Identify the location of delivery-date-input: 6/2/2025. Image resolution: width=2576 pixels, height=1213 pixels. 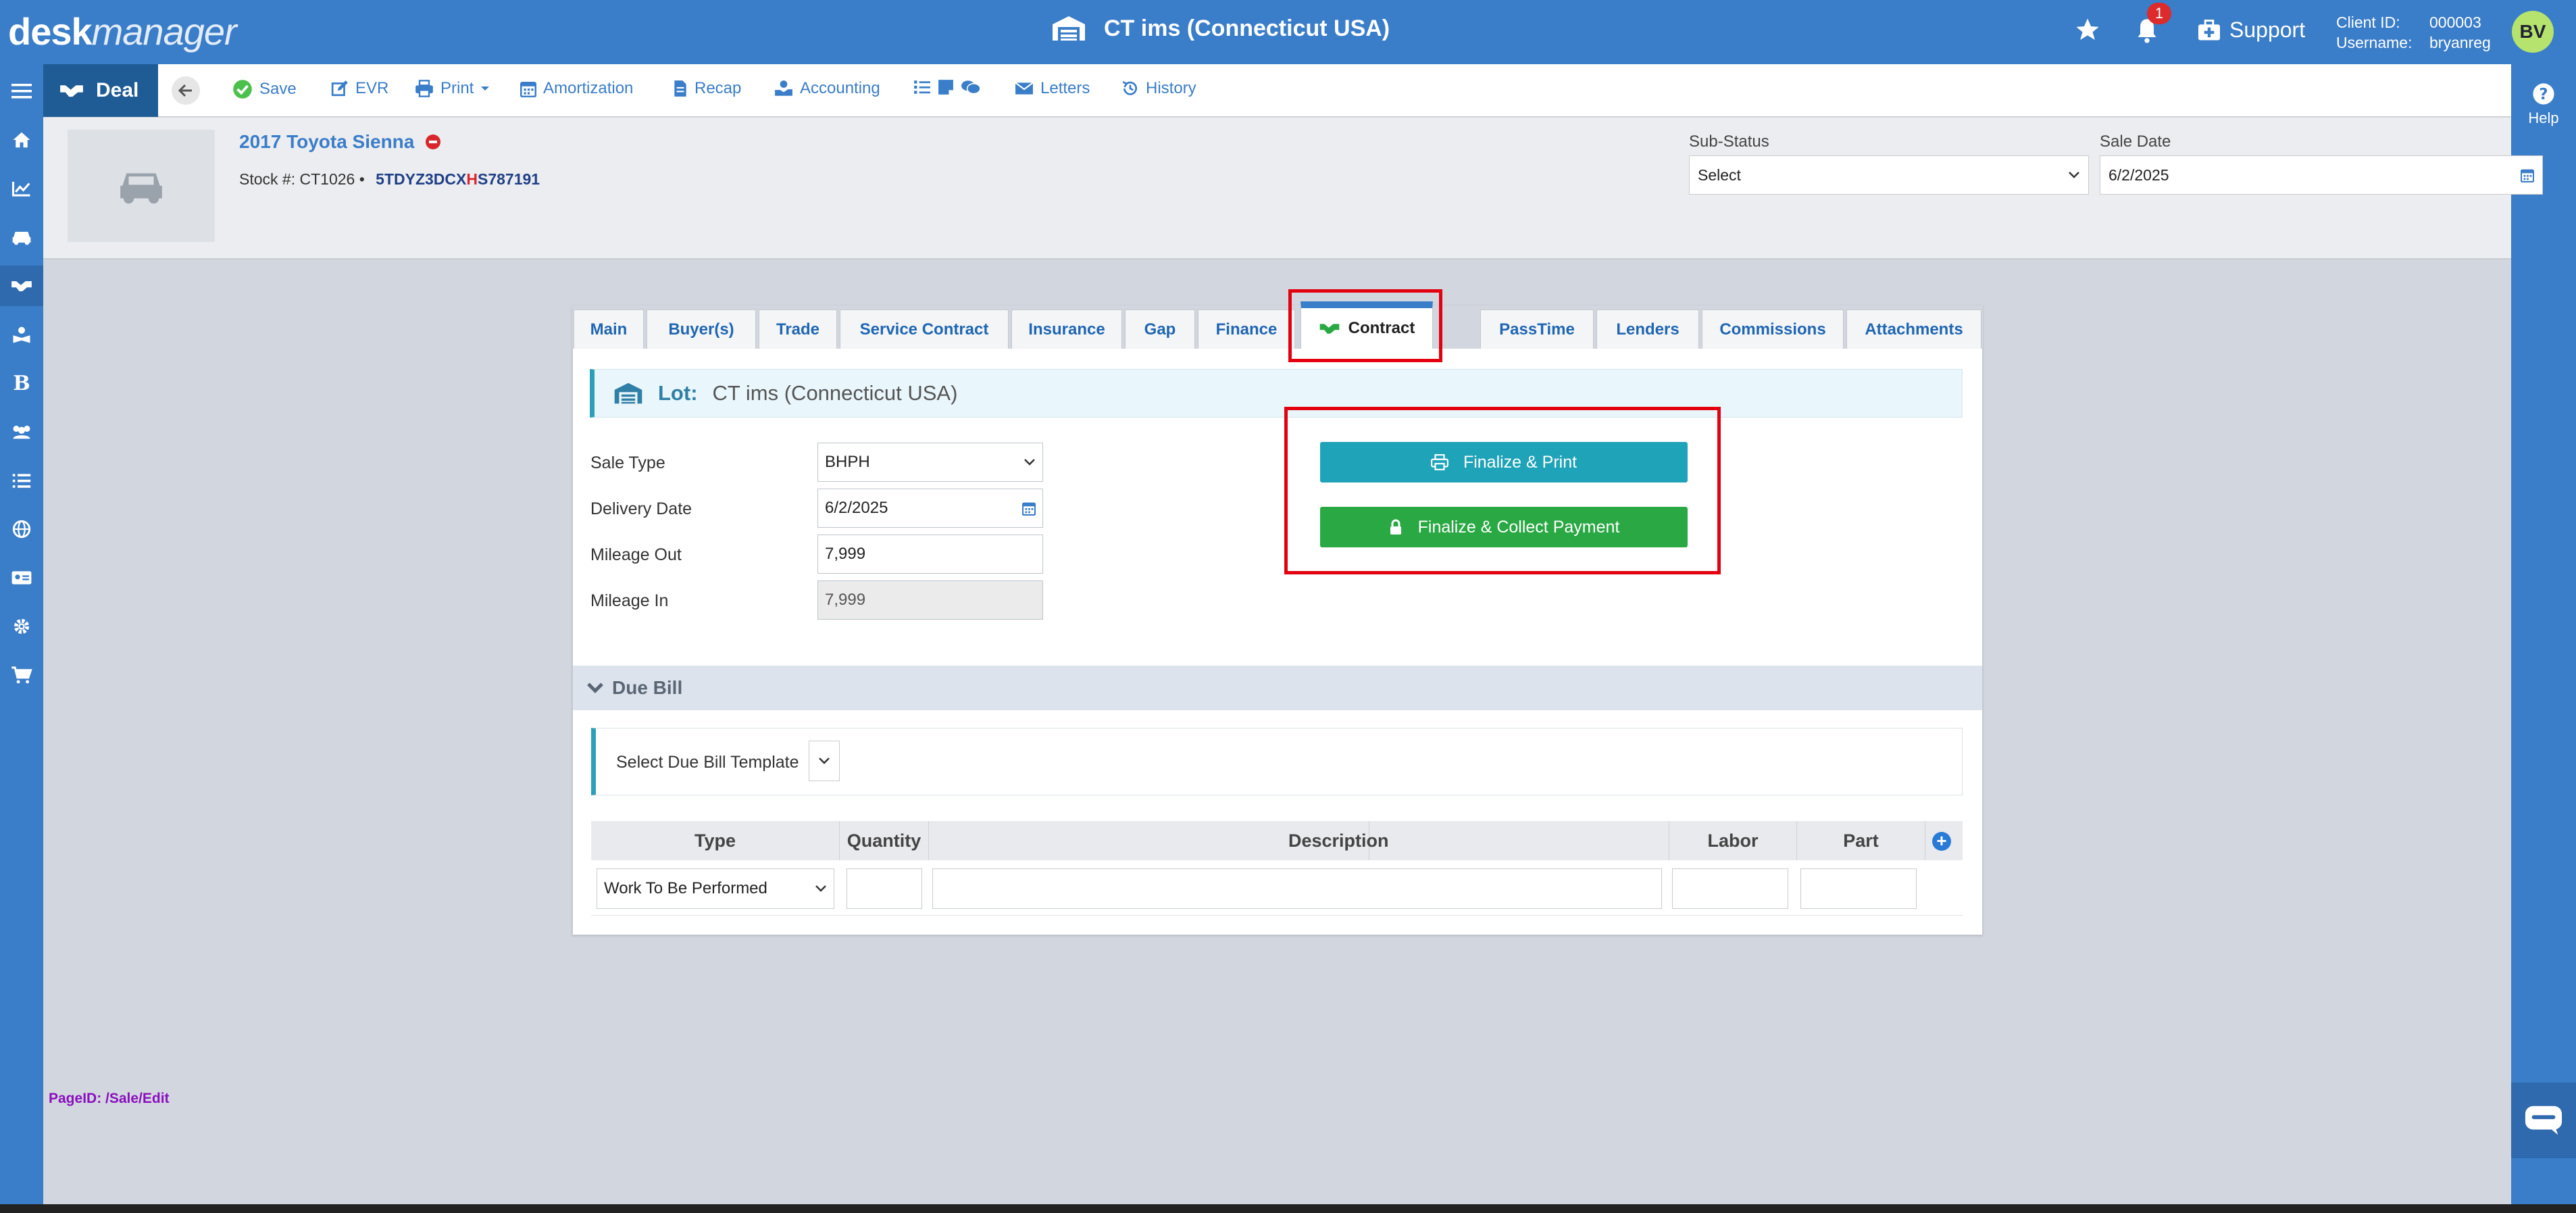
(930, 508).